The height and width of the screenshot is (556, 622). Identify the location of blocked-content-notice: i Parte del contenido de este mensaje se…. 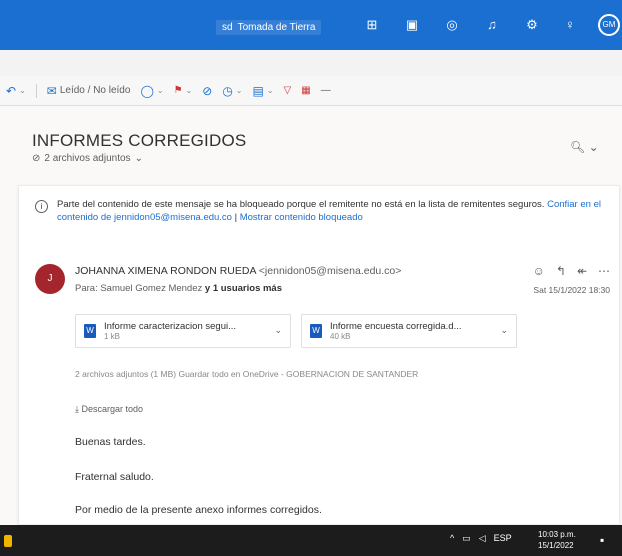
(320, 211).